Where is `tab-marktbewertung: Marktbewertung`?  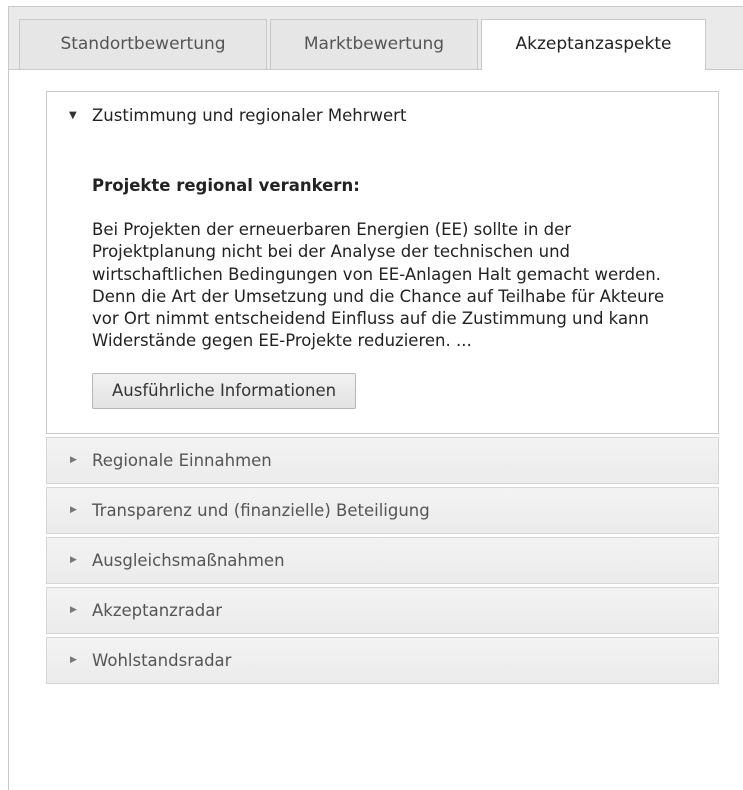 tab-marktbewertung: Marktbewertung is located at coordinates (374, 44).